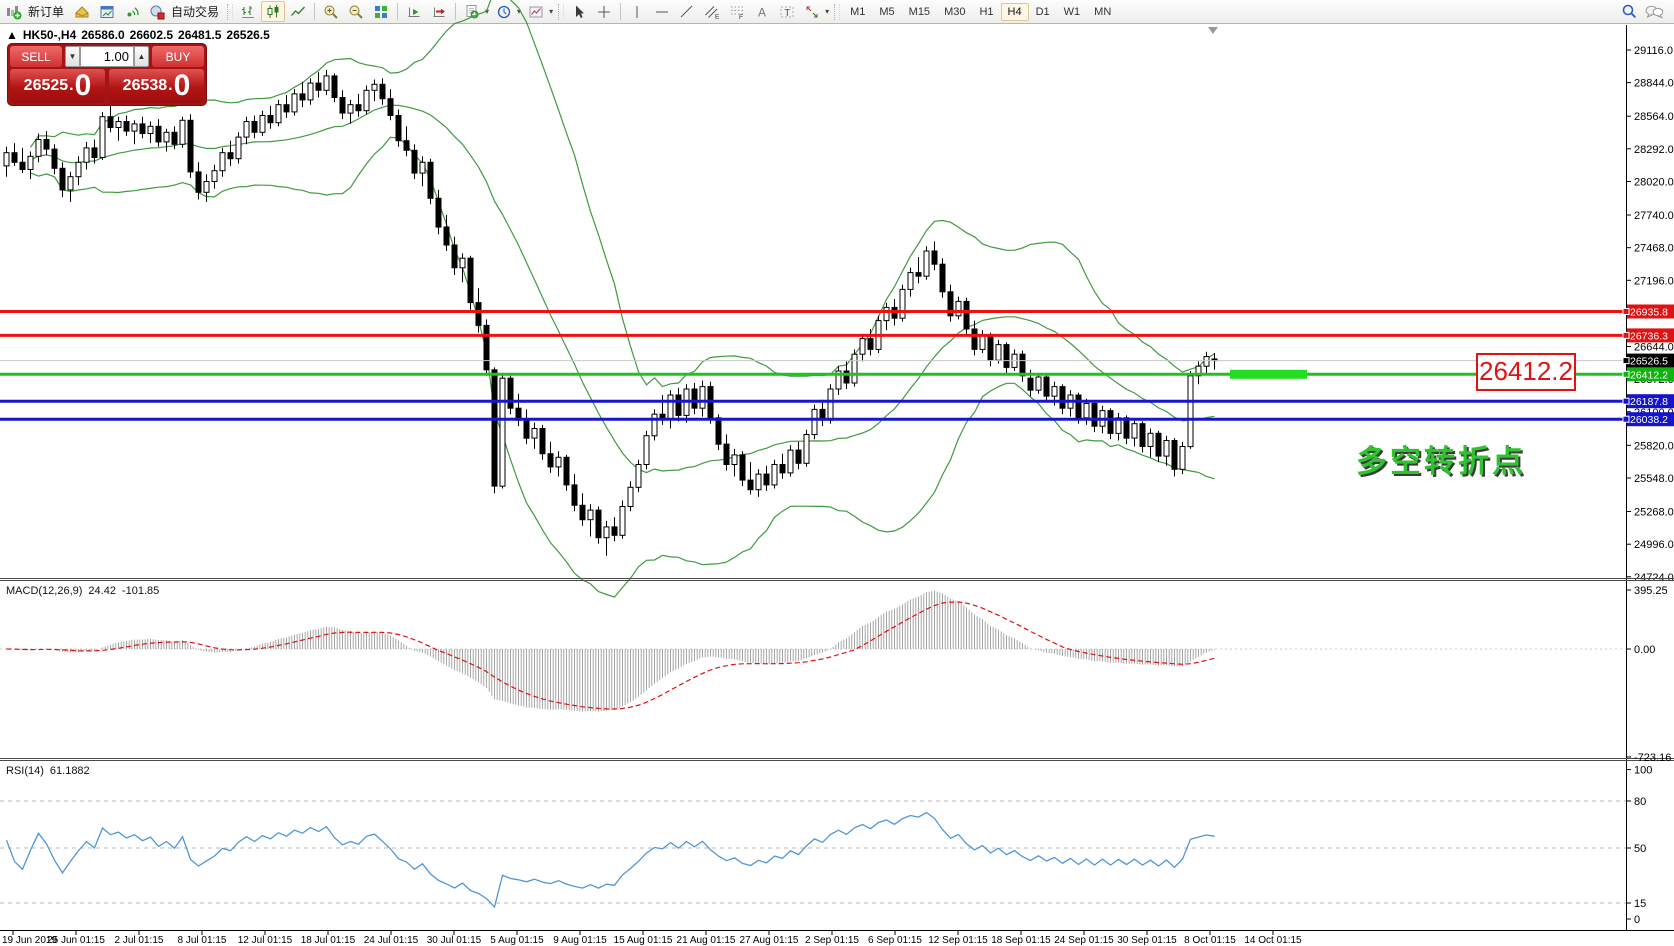 The width and height of the screenshot is (1674, 946). I want to click on price-axis-label: 24724.0, so click(1654, 578).